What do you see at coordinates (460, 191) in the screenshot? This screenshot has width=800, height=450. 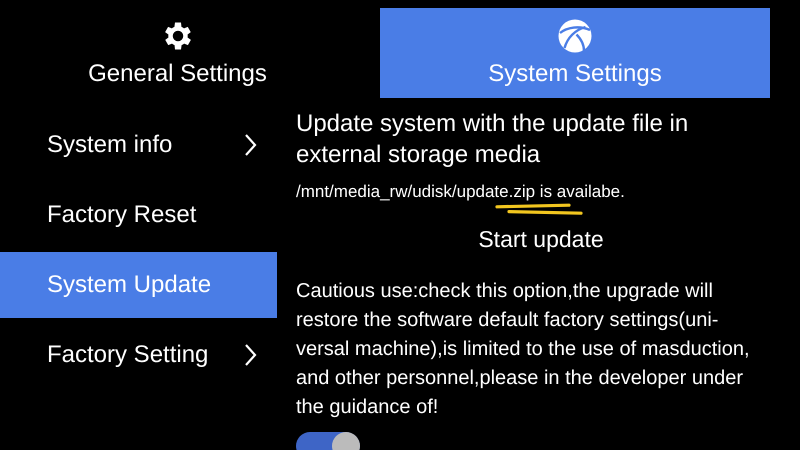 I see `file-status: /mnt/media_rw/udisk/update.zip is availabe.` at bounding box center [460, 191].